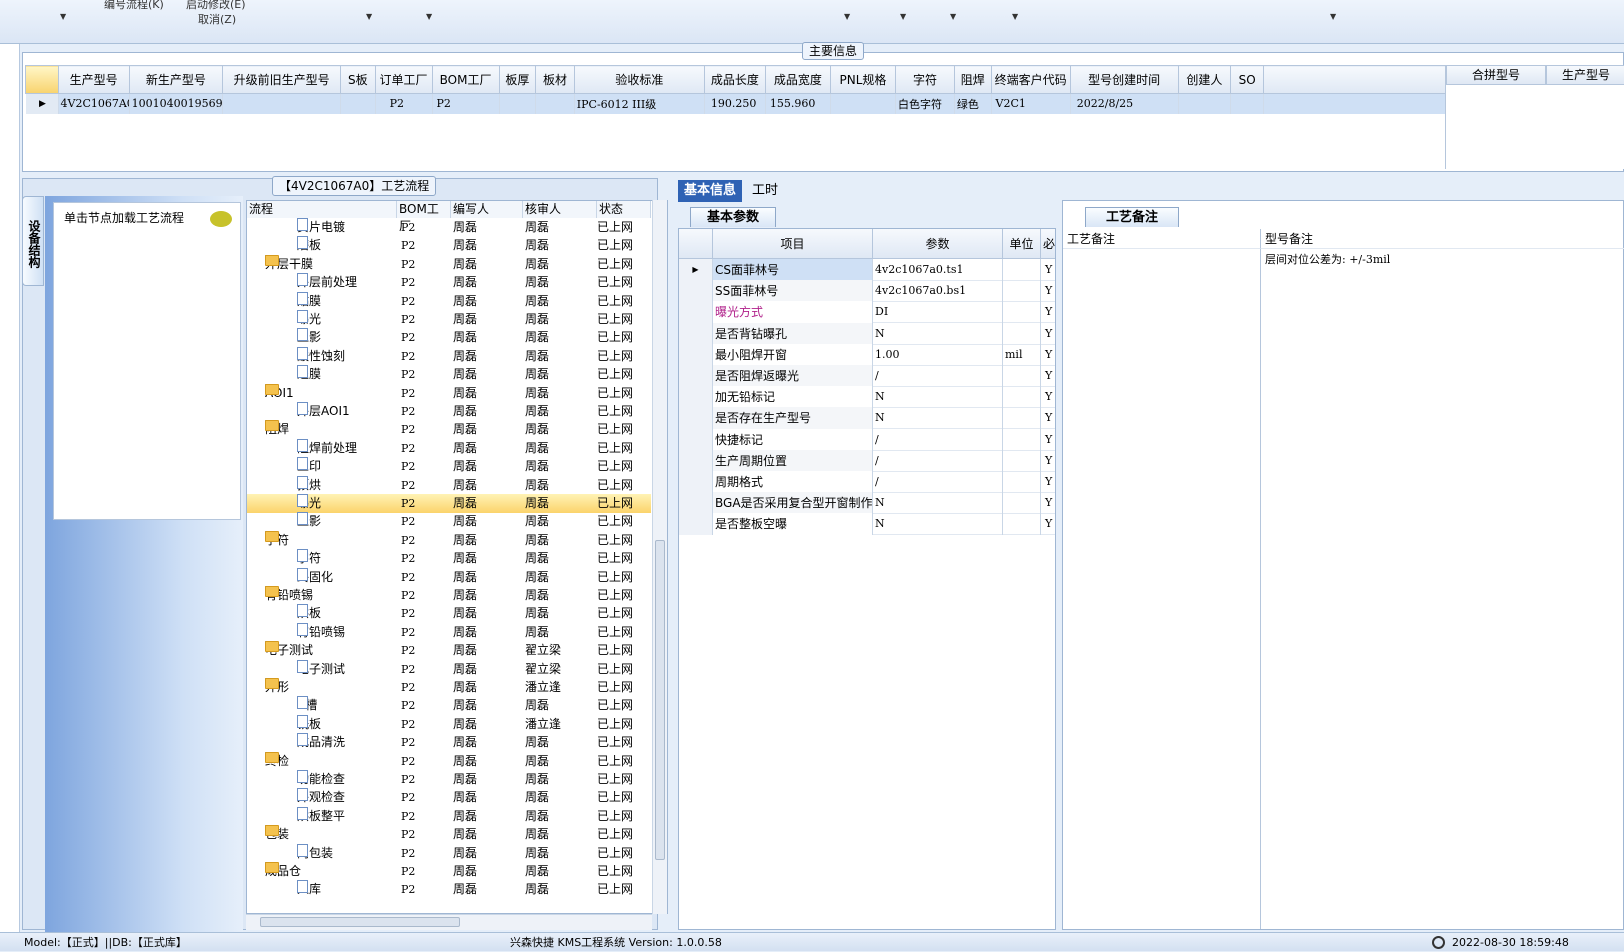 This screenshot has height=952, width=1624. What do you see at coordinates (449, 871) in the screenshot?
I see `tree-row: −成品仓 P2 周磊 周磊 已上网` at bounding box center [449, 871].